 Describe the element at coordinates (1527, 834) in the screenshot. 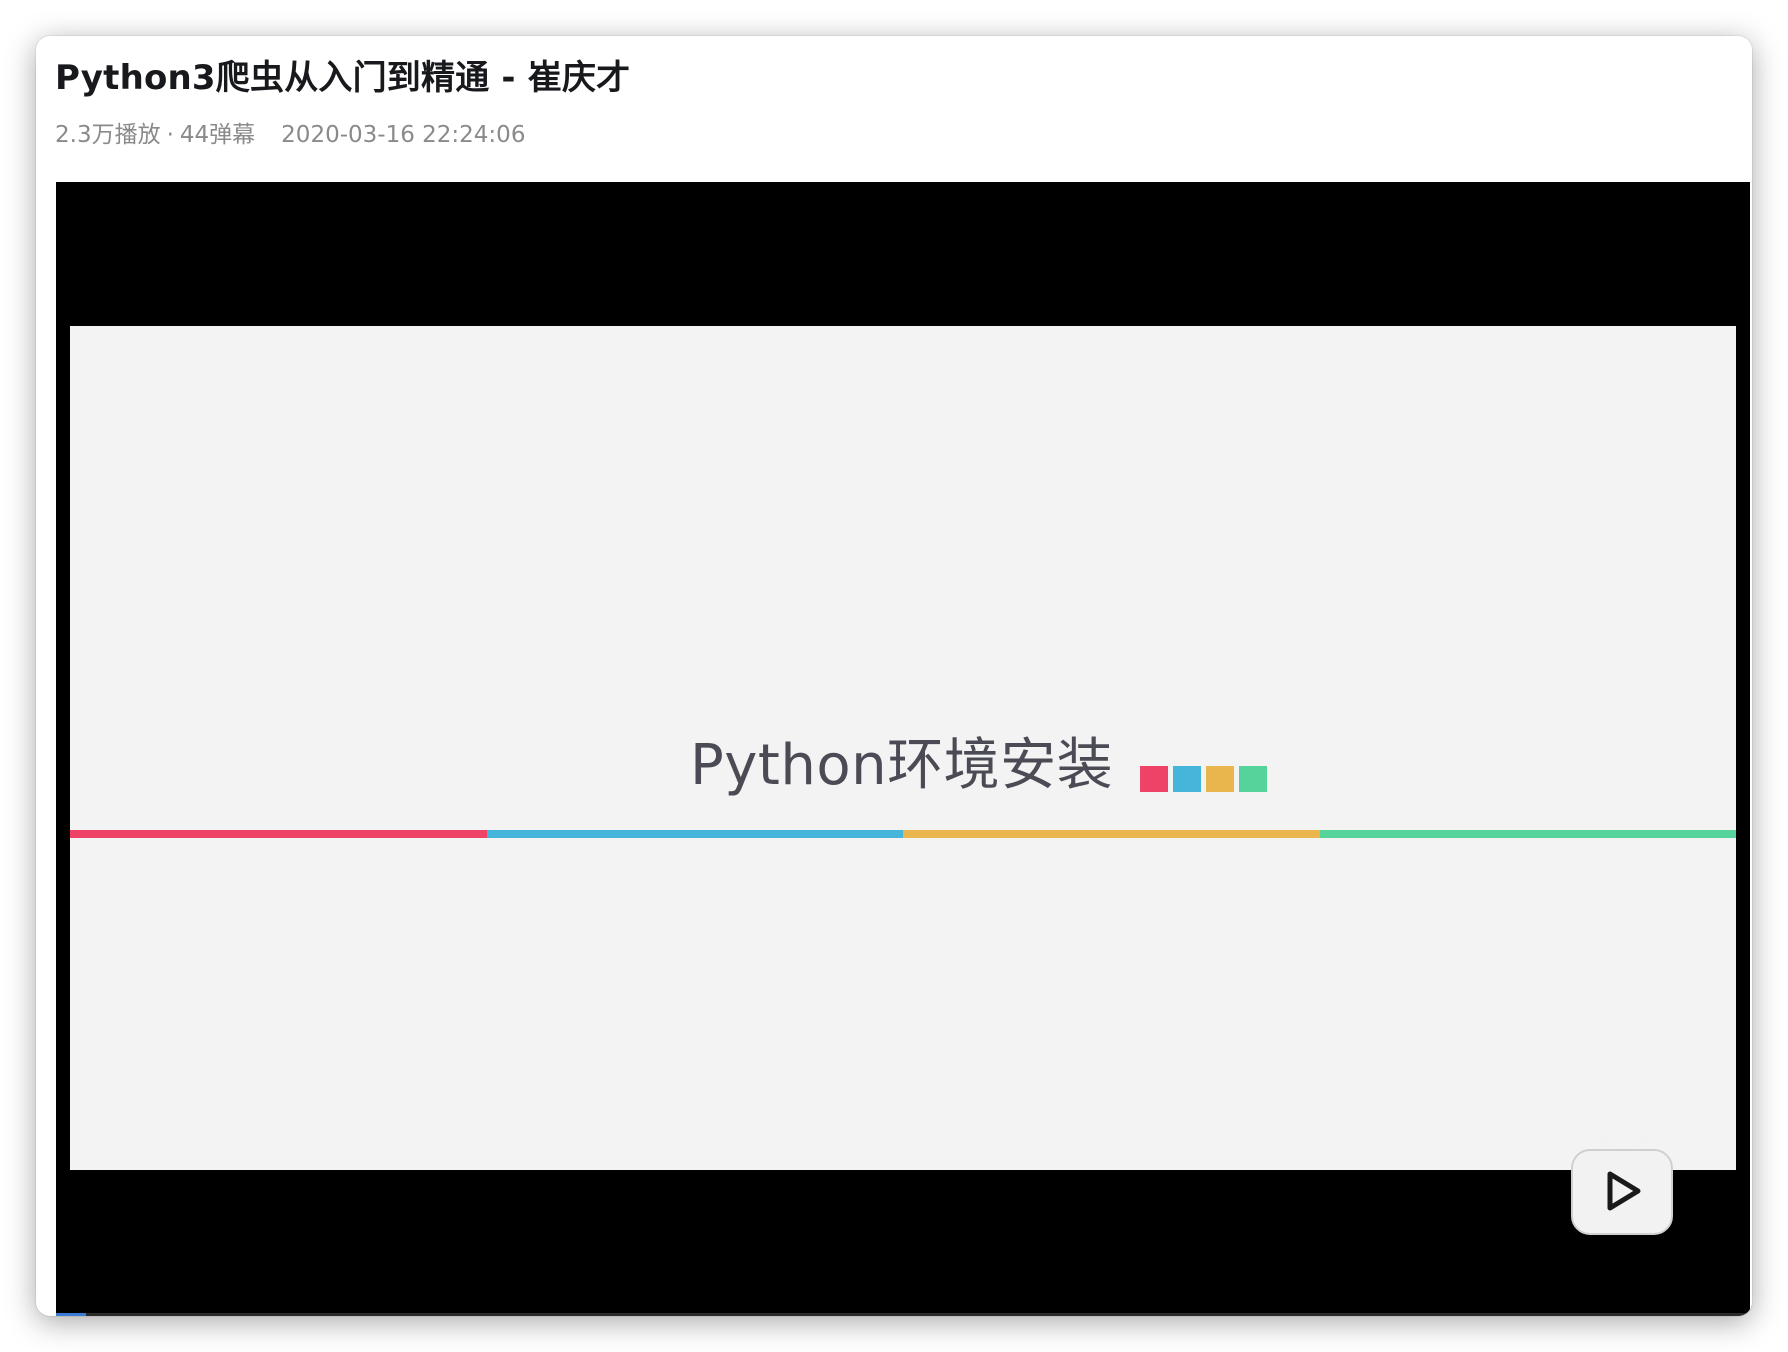

I see `stripe-segment-green` at that location.